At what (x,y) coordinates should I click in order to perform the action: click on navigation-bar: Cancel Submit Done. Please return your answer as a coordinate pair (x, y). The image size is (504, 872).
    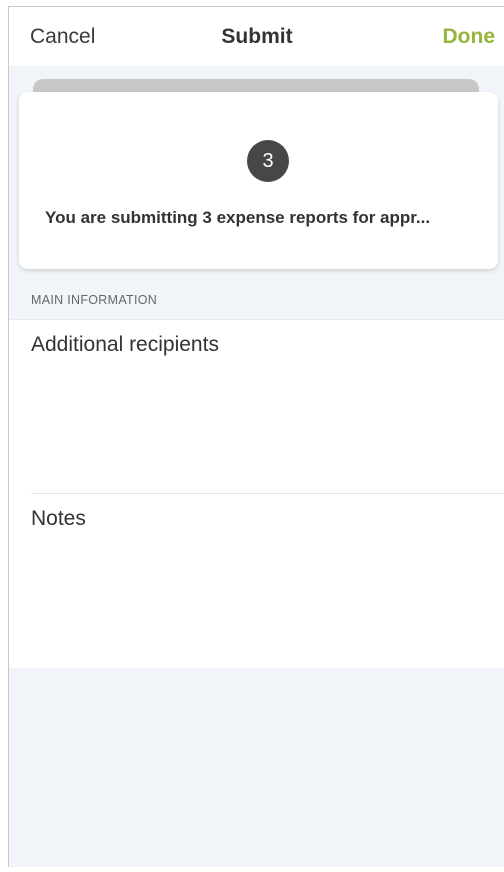
    Looking at the image, I should click on (256, 36).